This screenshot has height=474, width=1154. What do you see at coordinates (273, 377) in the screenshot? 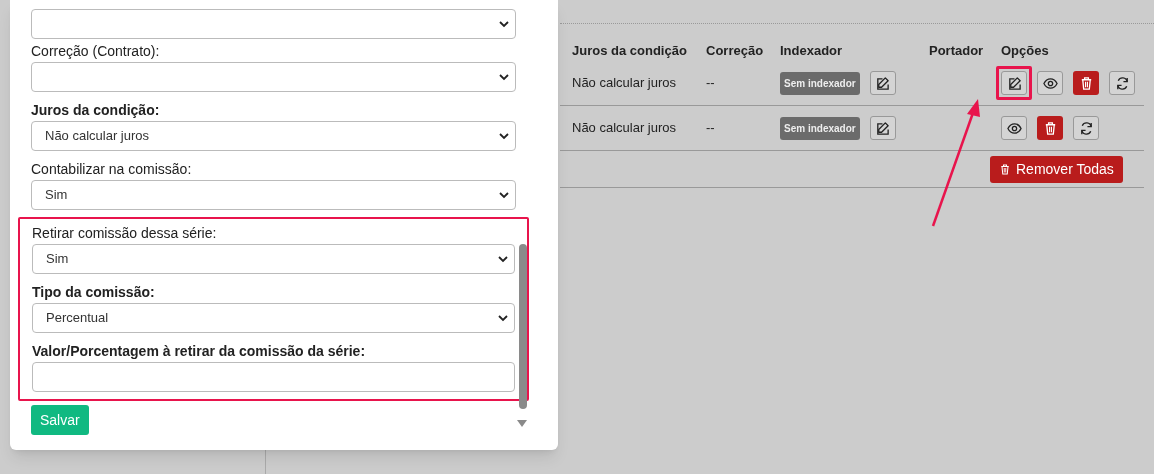
I see `input-field` at bounding box center [273, 377].